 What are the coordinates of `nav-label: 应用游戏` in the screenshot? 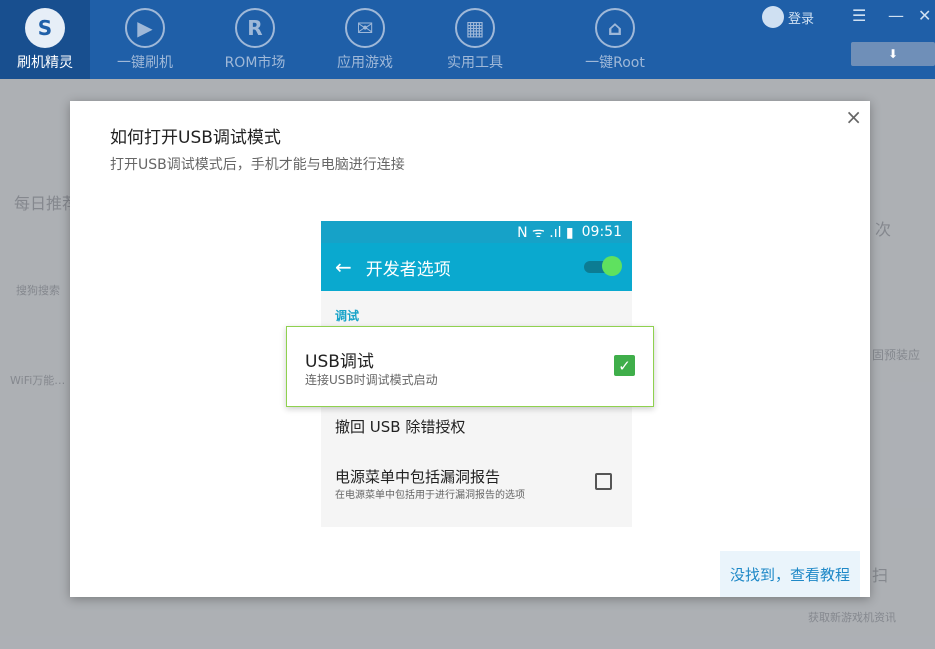 It's located at (365, 63).